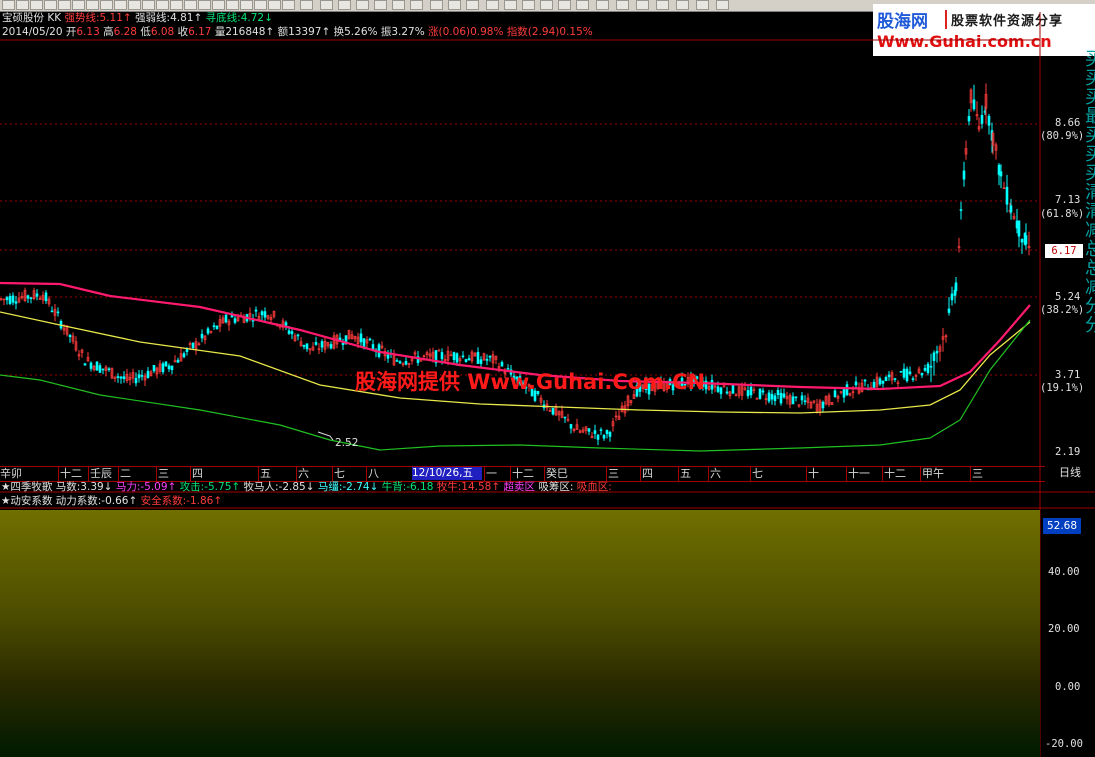  I want to click on time-label: 十一, so click(859, 473).